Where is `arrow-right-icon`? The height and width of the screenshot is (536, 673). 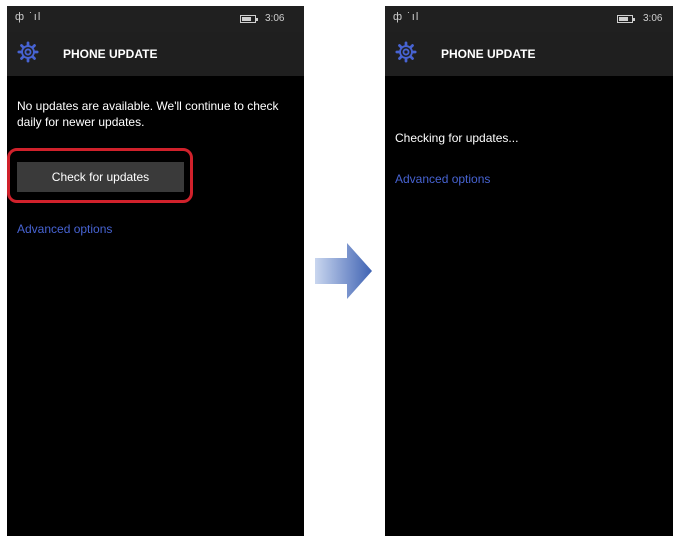
arrow-right-icon is located at coordinates (343, 271).